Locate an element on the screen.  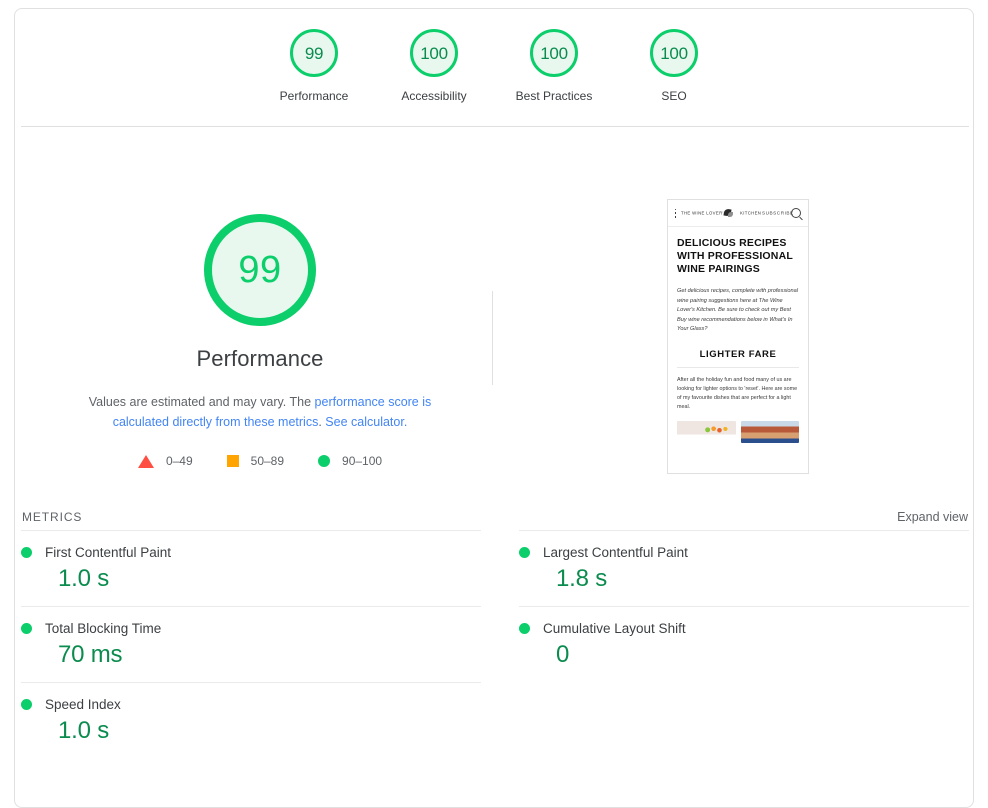
metric-label: First Contentful Paint is located at coordinates (108, 552).